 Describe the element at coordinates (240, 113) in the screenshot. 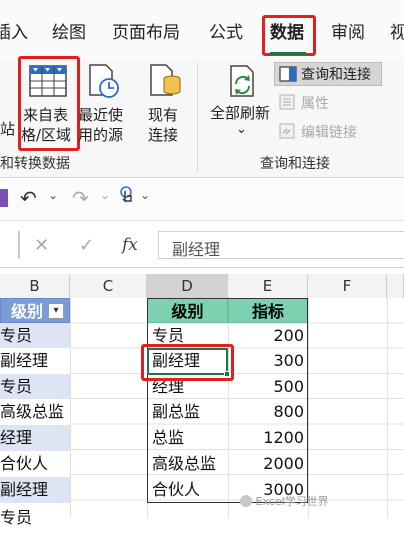

I see `refresh-all-label: 全部刷新` at that location.